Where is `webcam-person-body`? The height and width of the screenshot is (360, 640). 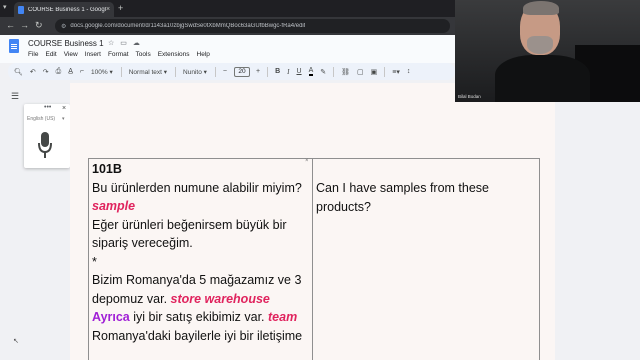 webcam-person-body is located at coordinates (542, 78).